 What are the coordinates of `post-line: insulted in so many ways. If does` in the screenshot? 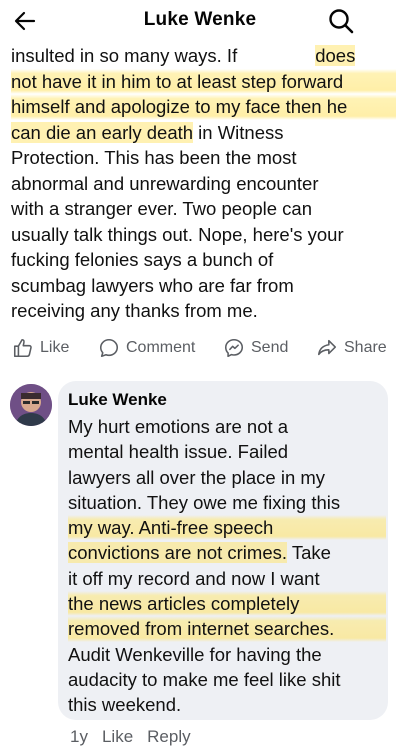 It's located at (203, 56).